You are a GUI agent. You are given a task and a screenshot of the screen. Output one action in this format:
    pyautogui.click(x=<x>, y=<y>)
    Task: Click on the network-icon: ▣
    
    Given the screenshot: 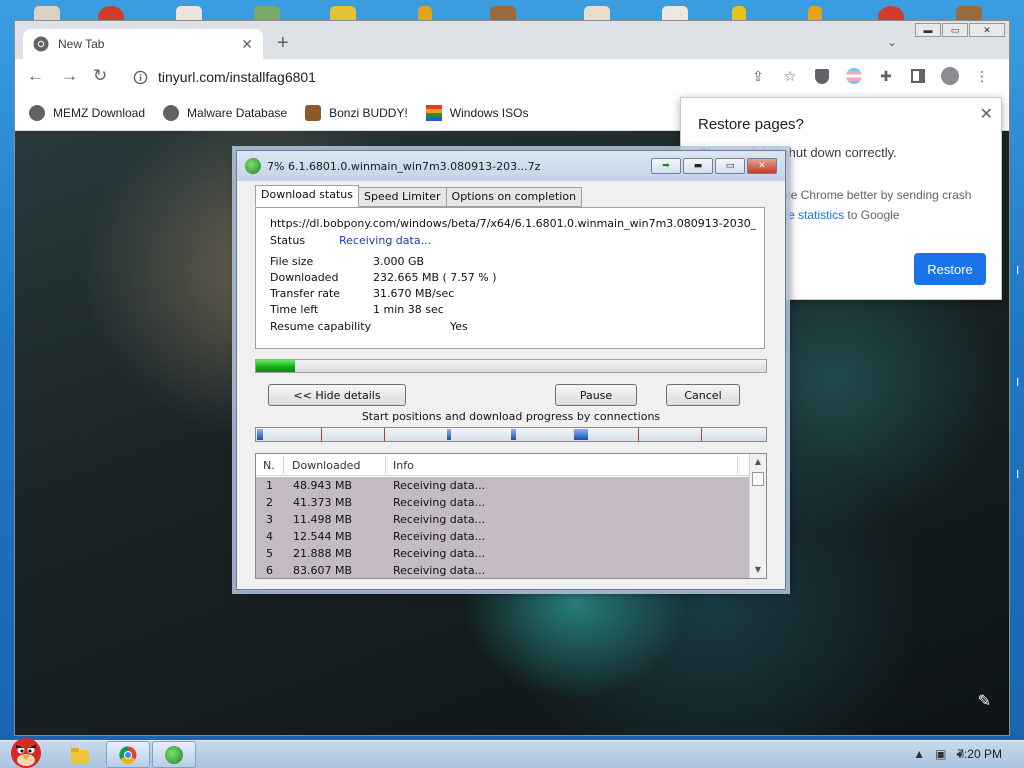 What is the action you would take?
    pyautogui.click(x=940, y=754)
    